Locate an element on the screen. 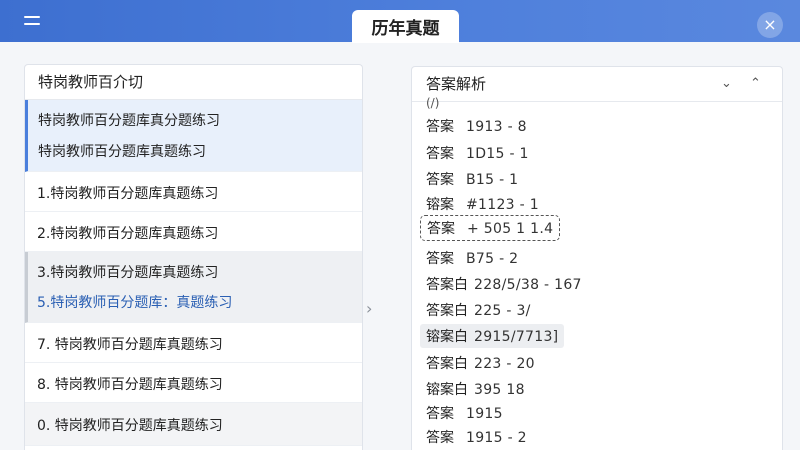 This screenshot has width=800, height=450. answer-value: + 505 1 1.4 is located at coordinates (510, 229).